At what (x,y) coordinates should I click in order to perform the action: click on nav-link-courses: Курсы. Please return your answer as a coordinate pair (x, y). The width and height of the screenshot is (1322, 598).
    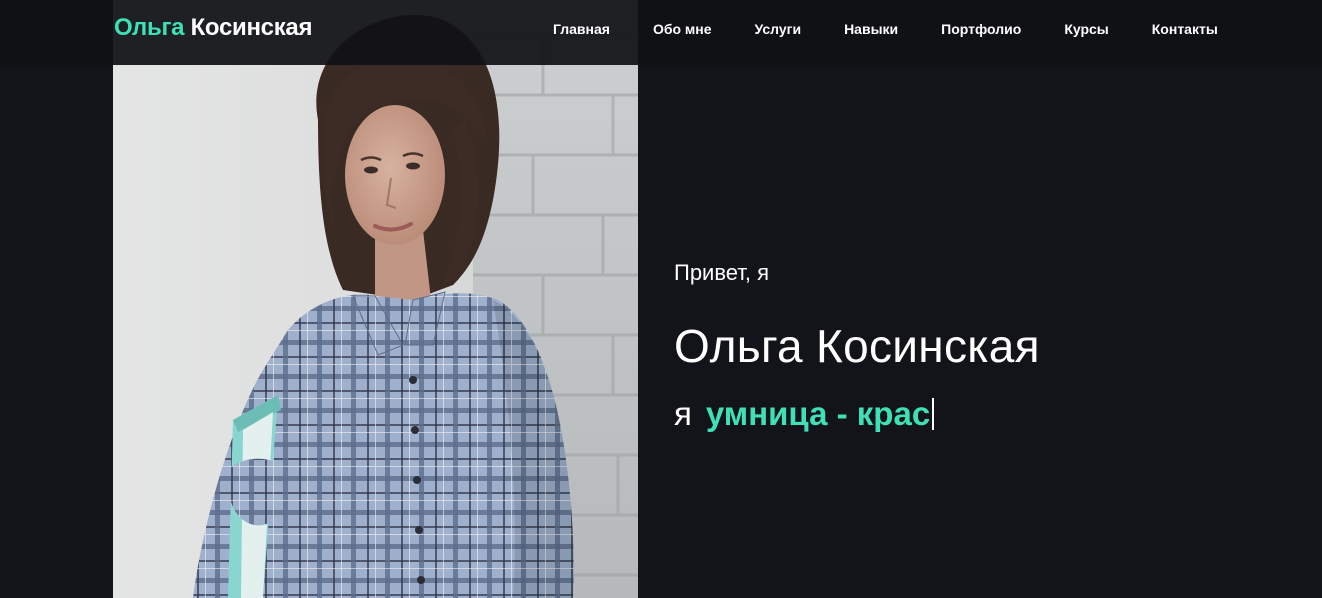
    Looking at the image, I should click on (1086, 29).